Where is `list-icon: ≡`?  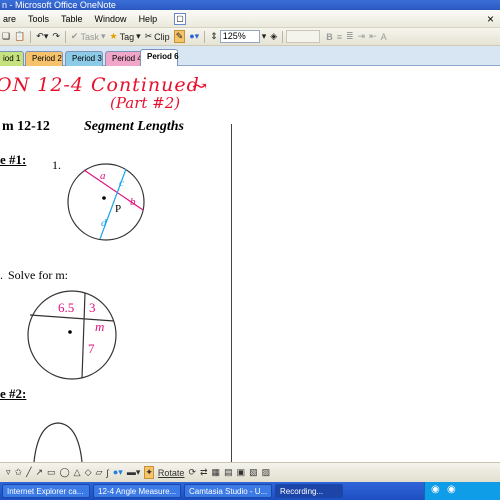 list-icon: ≡ is located at coordinates (339, 37).